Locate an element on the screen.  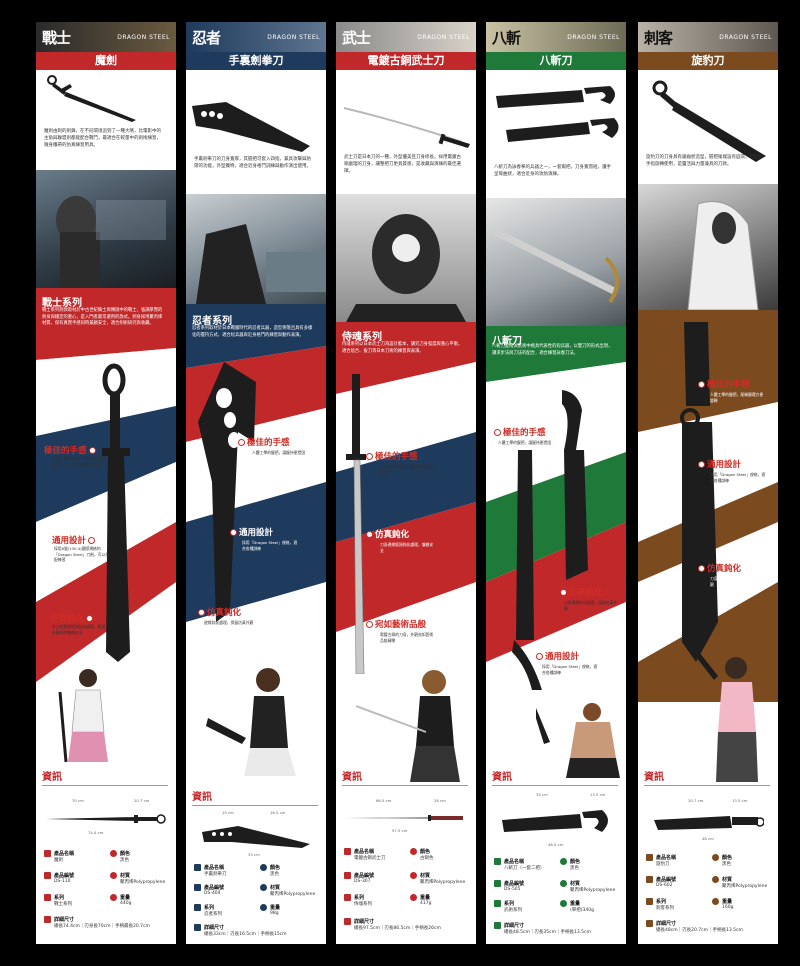
spec-series: 系列 忍者系列 is located at coordinates (208, 910).